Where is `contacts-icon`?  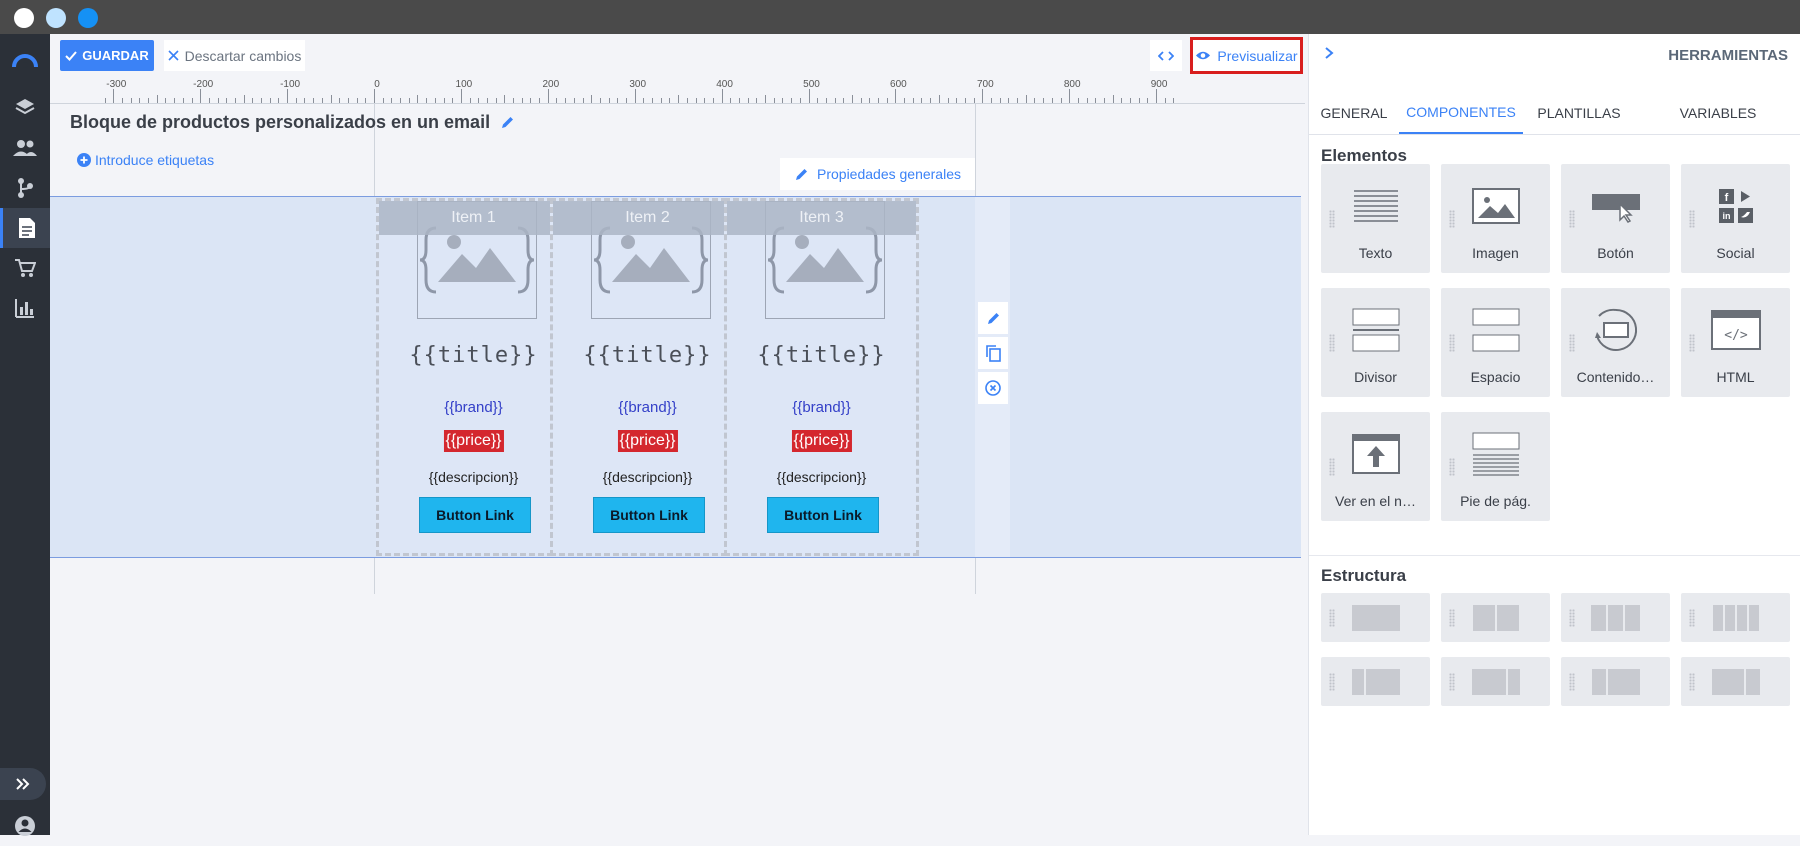 contacts-icon is located at coordinates (25, 148).